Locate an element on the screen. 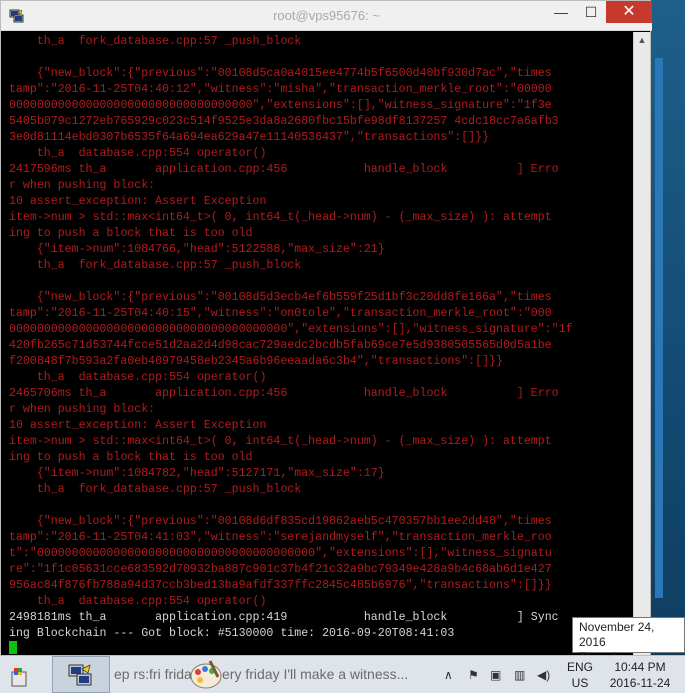 The height and width of the screenshot is (693, 685). title-bar: root@vps95676: ~ — ☐ ✕ is located at coordinates (326, 16).